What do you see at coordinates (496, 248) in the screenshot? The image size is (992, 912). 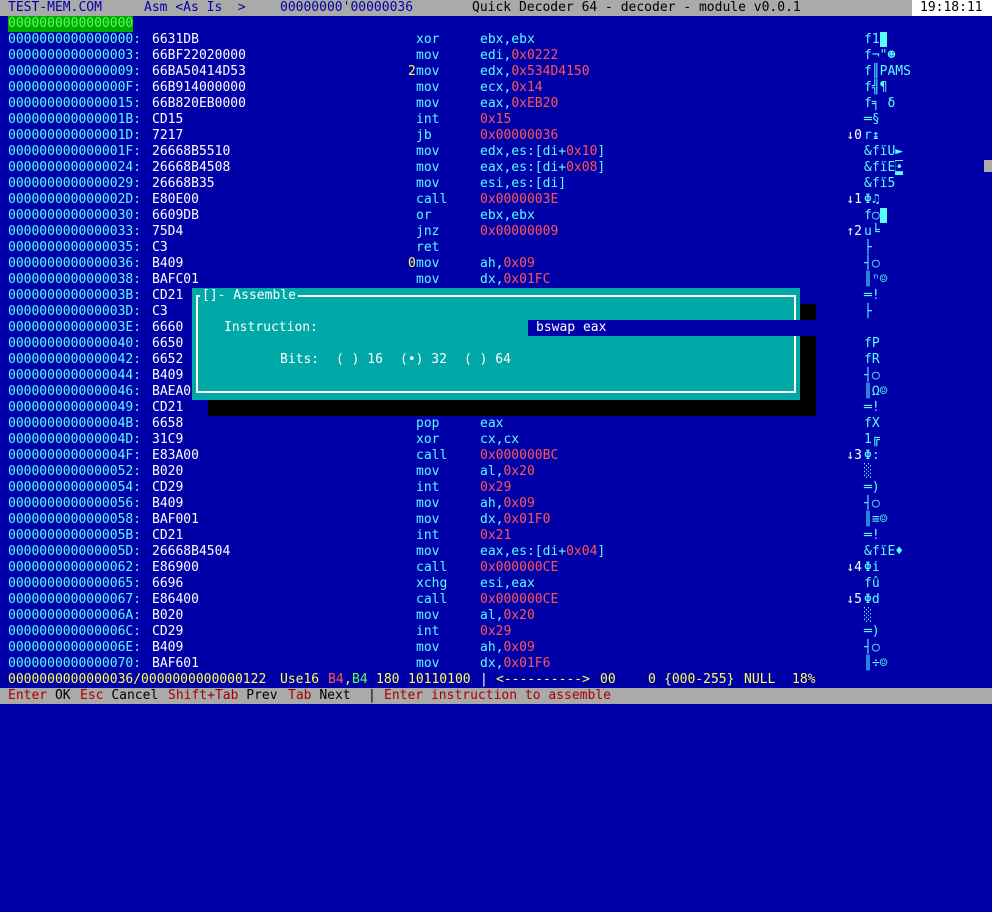 I see `listing-row: 0000000000000035: C3 ret ├` at bounding box center [496, 248].